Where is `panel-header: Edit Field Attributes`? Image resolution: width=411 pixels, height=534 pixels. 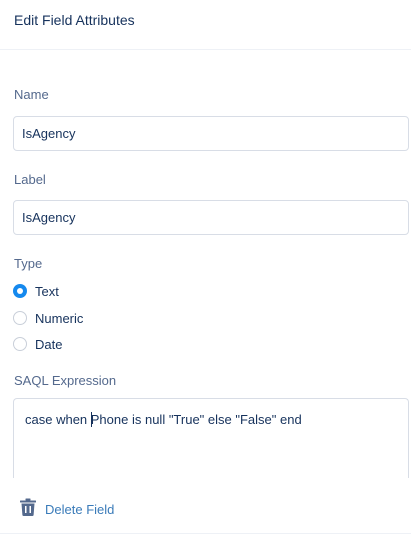
panel-header: Edit Field Attributes is located at coordinates (205, 25).